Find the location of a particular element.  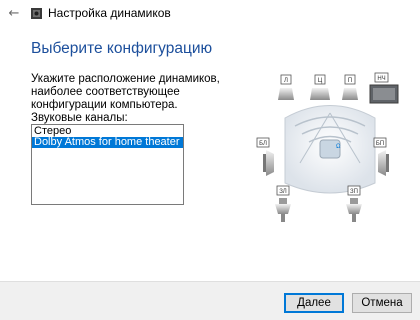

next-button: Далее is located at coordinates (314, 303).